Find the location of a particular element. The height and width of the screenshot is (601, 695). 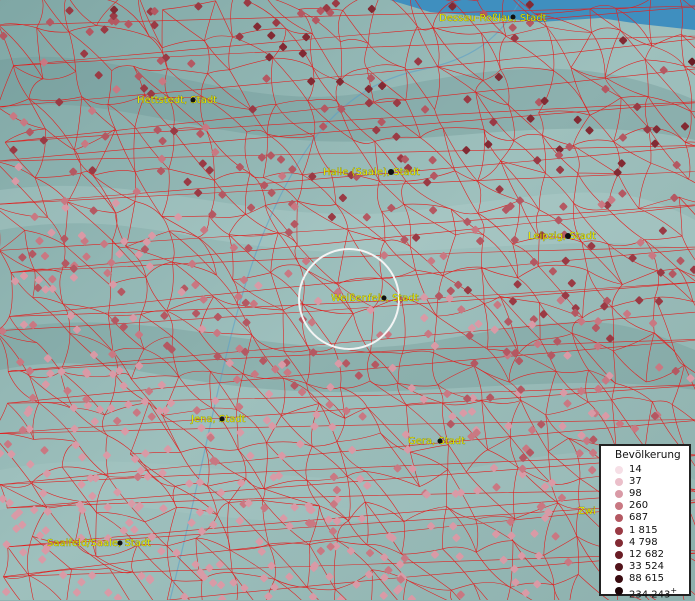

city-label: Hettstedt, Stadt is located at coordinates (177, 100).